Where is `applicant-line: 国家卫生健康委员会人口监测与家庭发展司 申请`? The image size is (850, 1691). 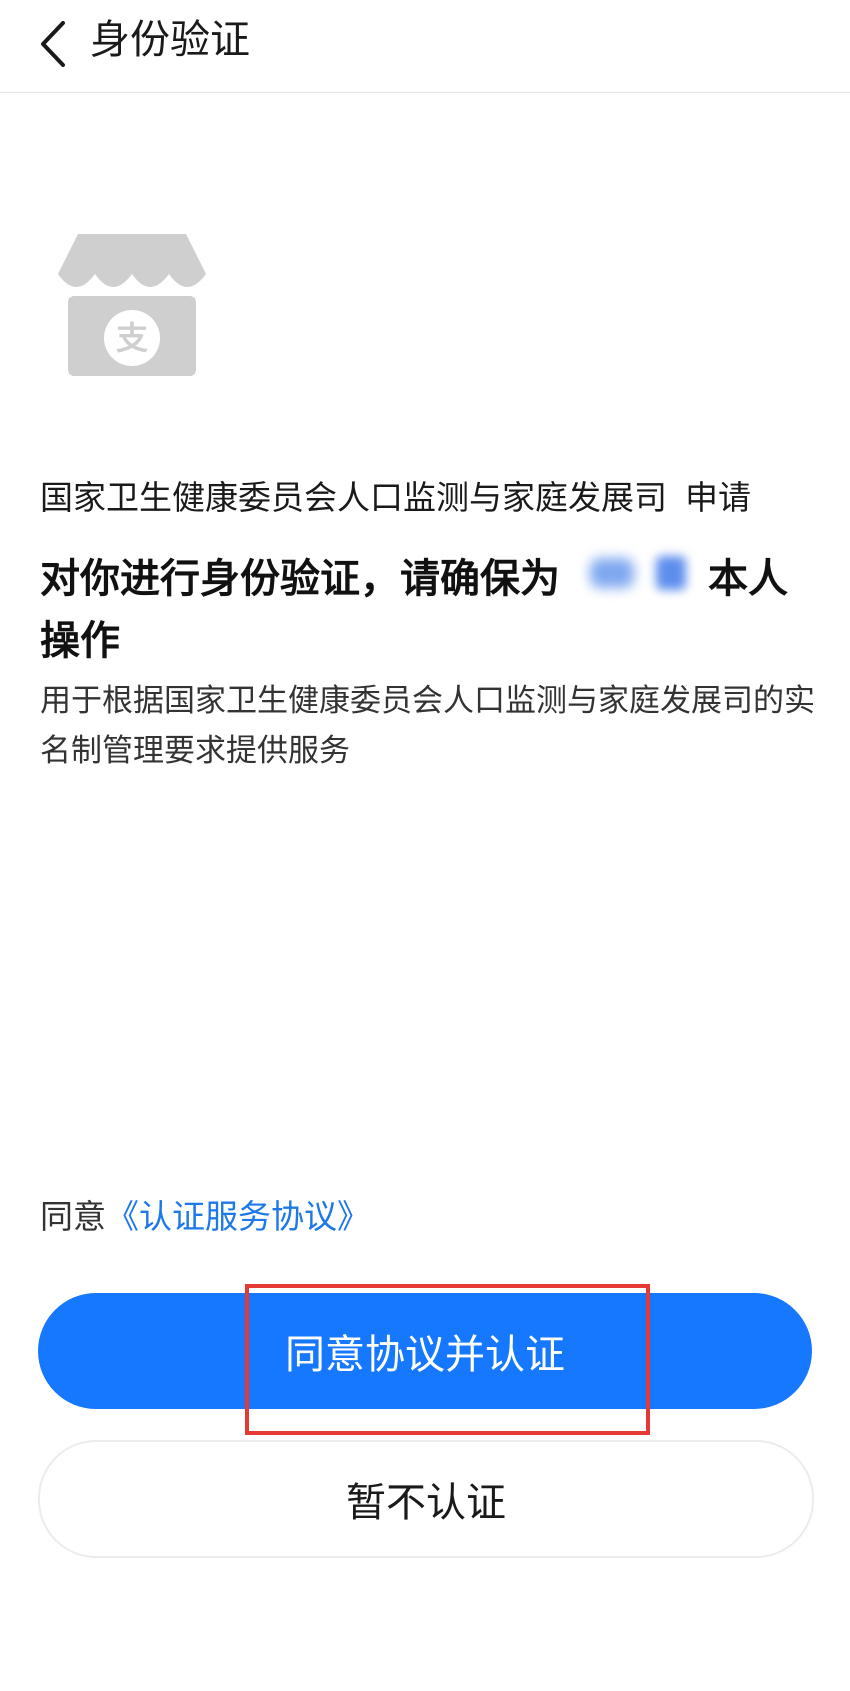 applicant-line: 国家卫生健康委员会人口监测与家庭发展司 申请 is located at coordinates (430, 498).